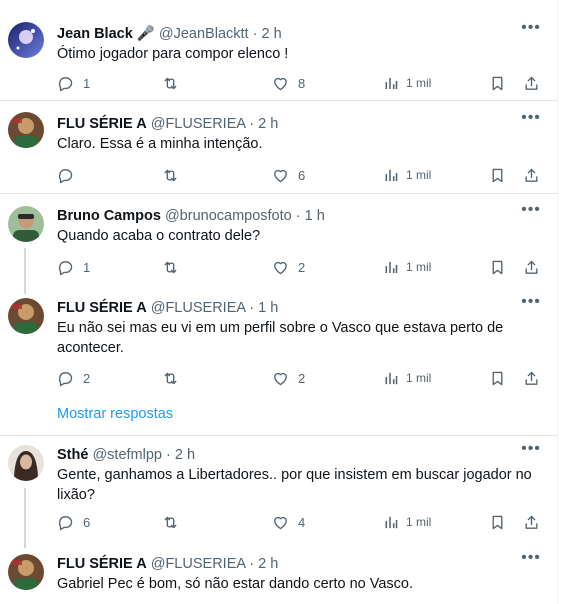 The image size is (568, 604). I want to click on display-name: Bruno Campos, so click(109, 216).